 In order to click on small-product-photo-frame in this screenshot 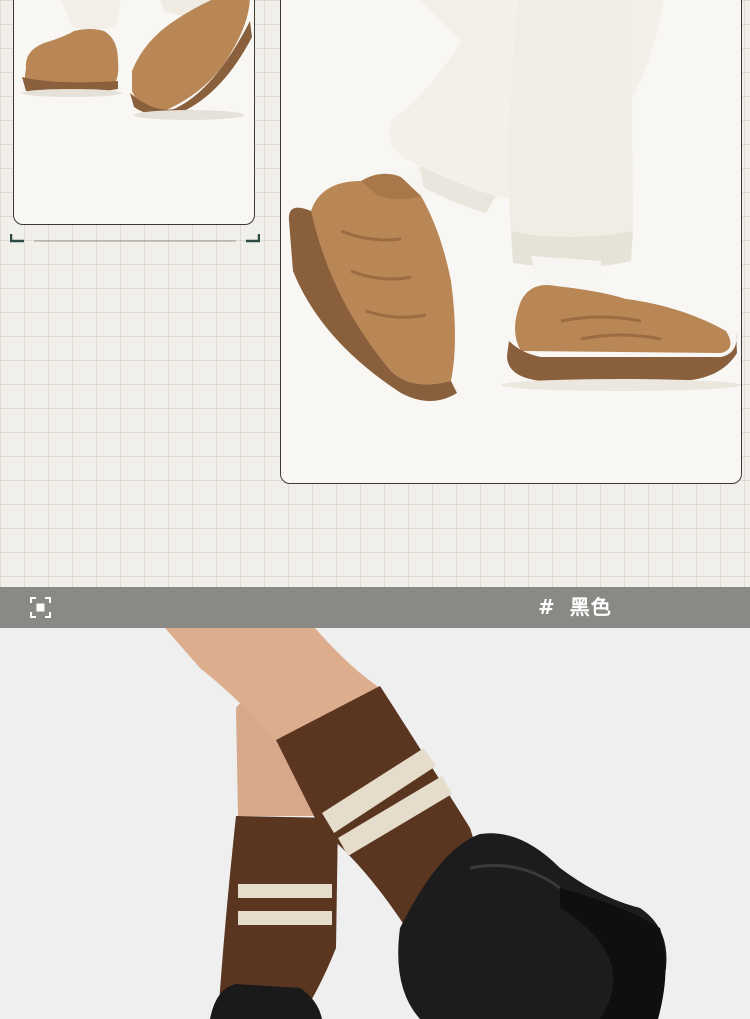, I will do `click(134, 112)`.